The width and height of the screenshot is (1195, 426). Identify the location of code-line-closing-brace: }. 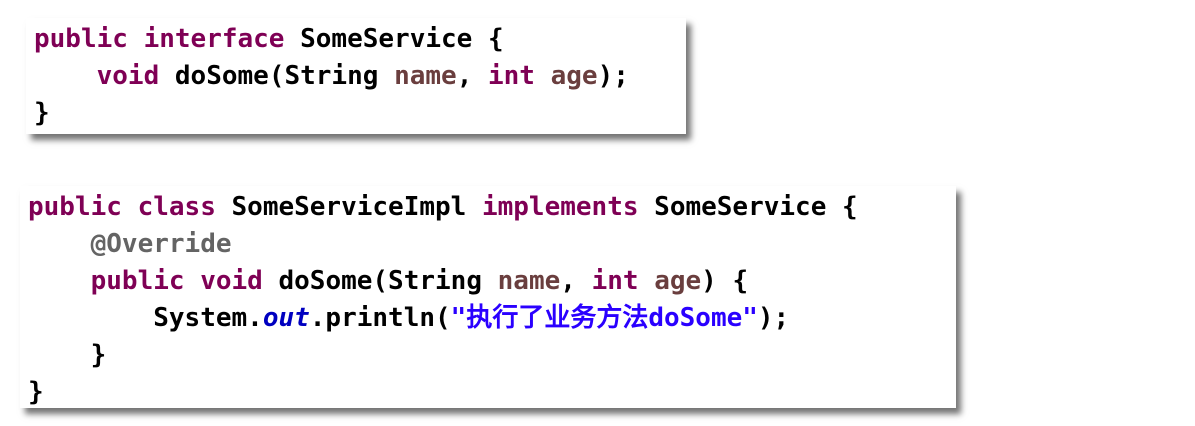
(42, 113).